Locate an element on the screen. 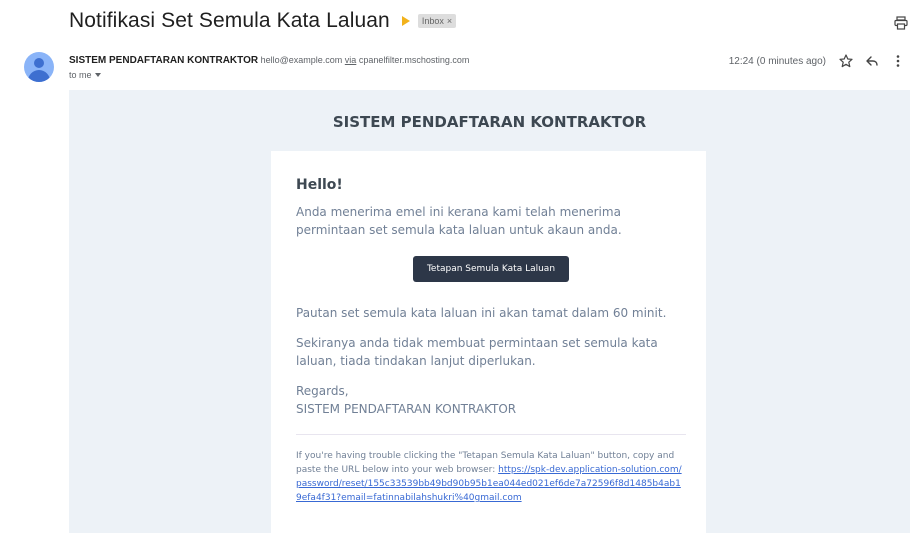 This screenshot has height=533, width=910. message-actions: 12:24 (0 minutes ago) is located at coordinates (819, 61).